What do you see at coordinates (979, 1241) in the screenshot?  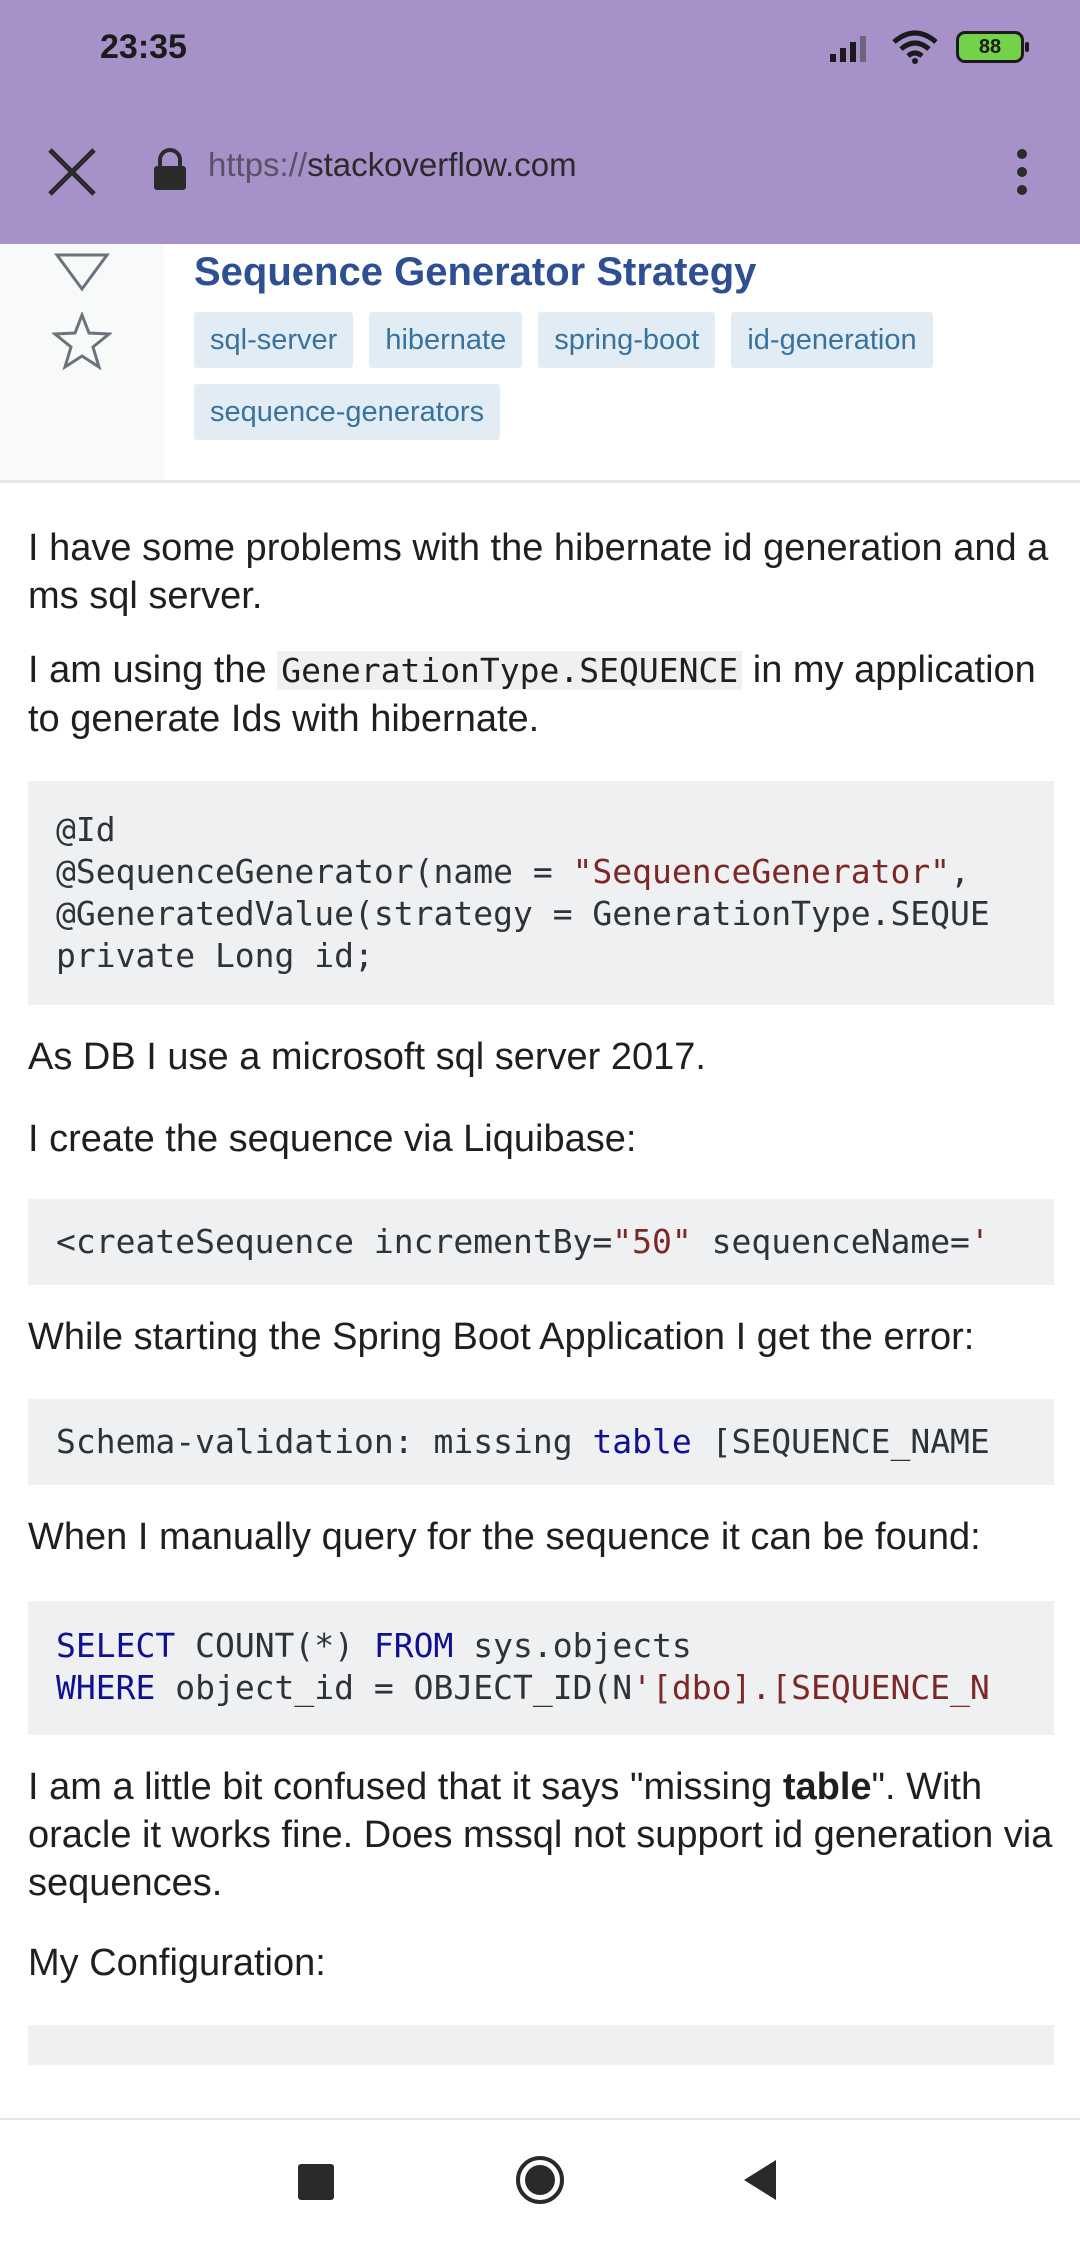 I see `code2-d: '` at bounding box center [979, 1241].